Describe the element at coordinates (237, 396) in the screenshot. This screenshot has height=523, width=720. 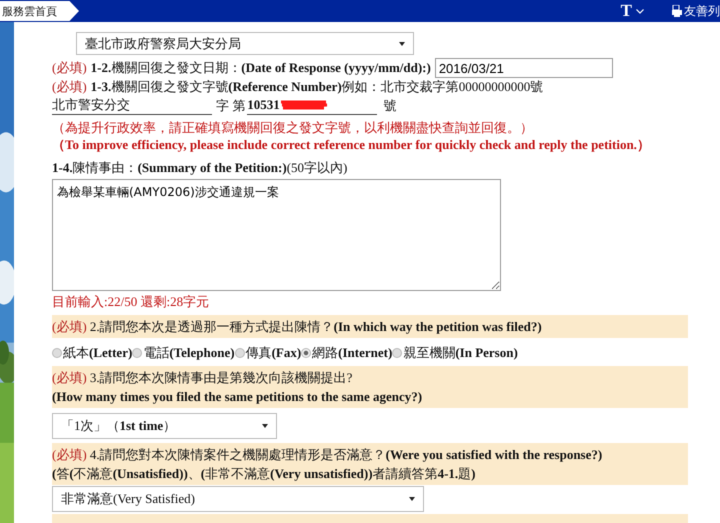
I see `question-text: (How many times you filed the same petitions to the same agency?)` at that location.